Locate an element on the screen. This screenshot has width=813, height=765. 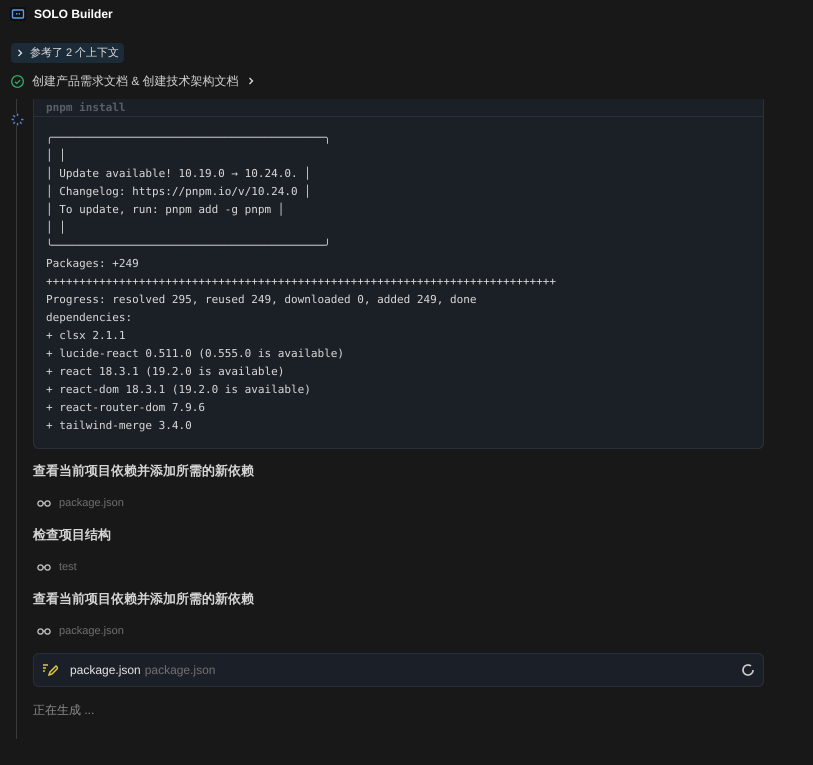
terminal-line: + react-router-dom 7.9.6 is located at coordinates (125, 408).